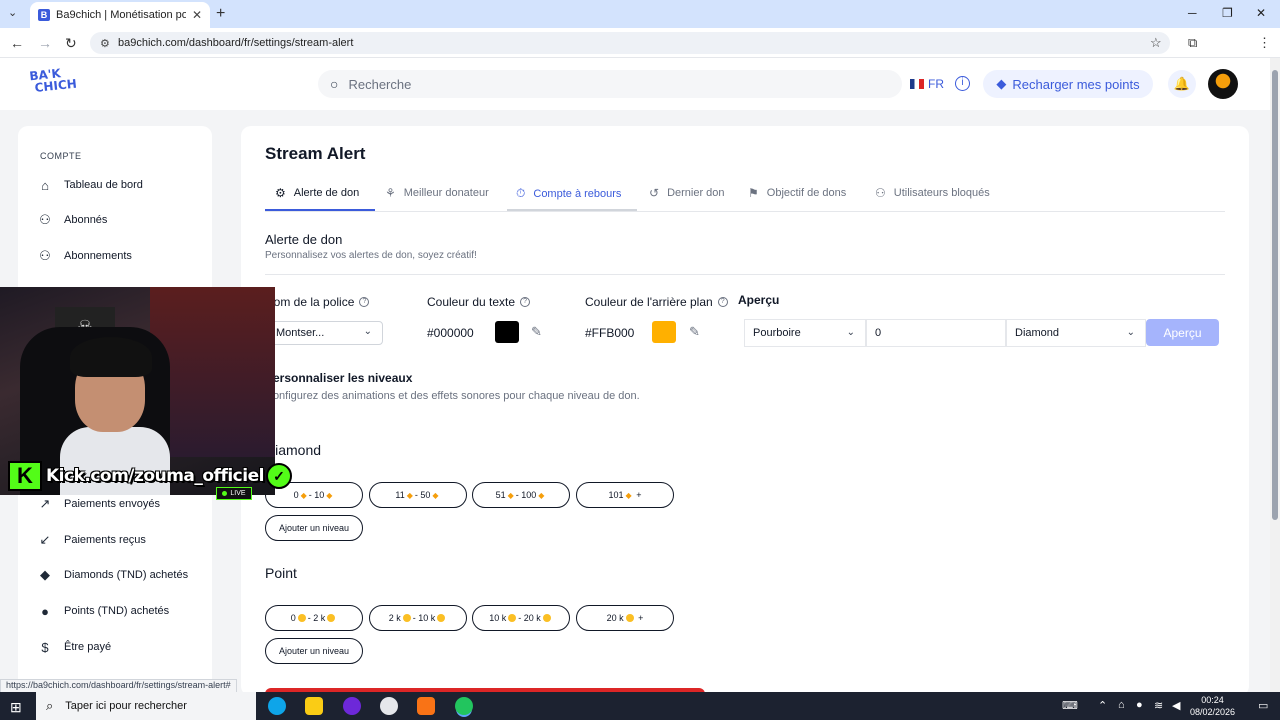  I want to click on wifi-icon: ≋, so click(1158, 705).